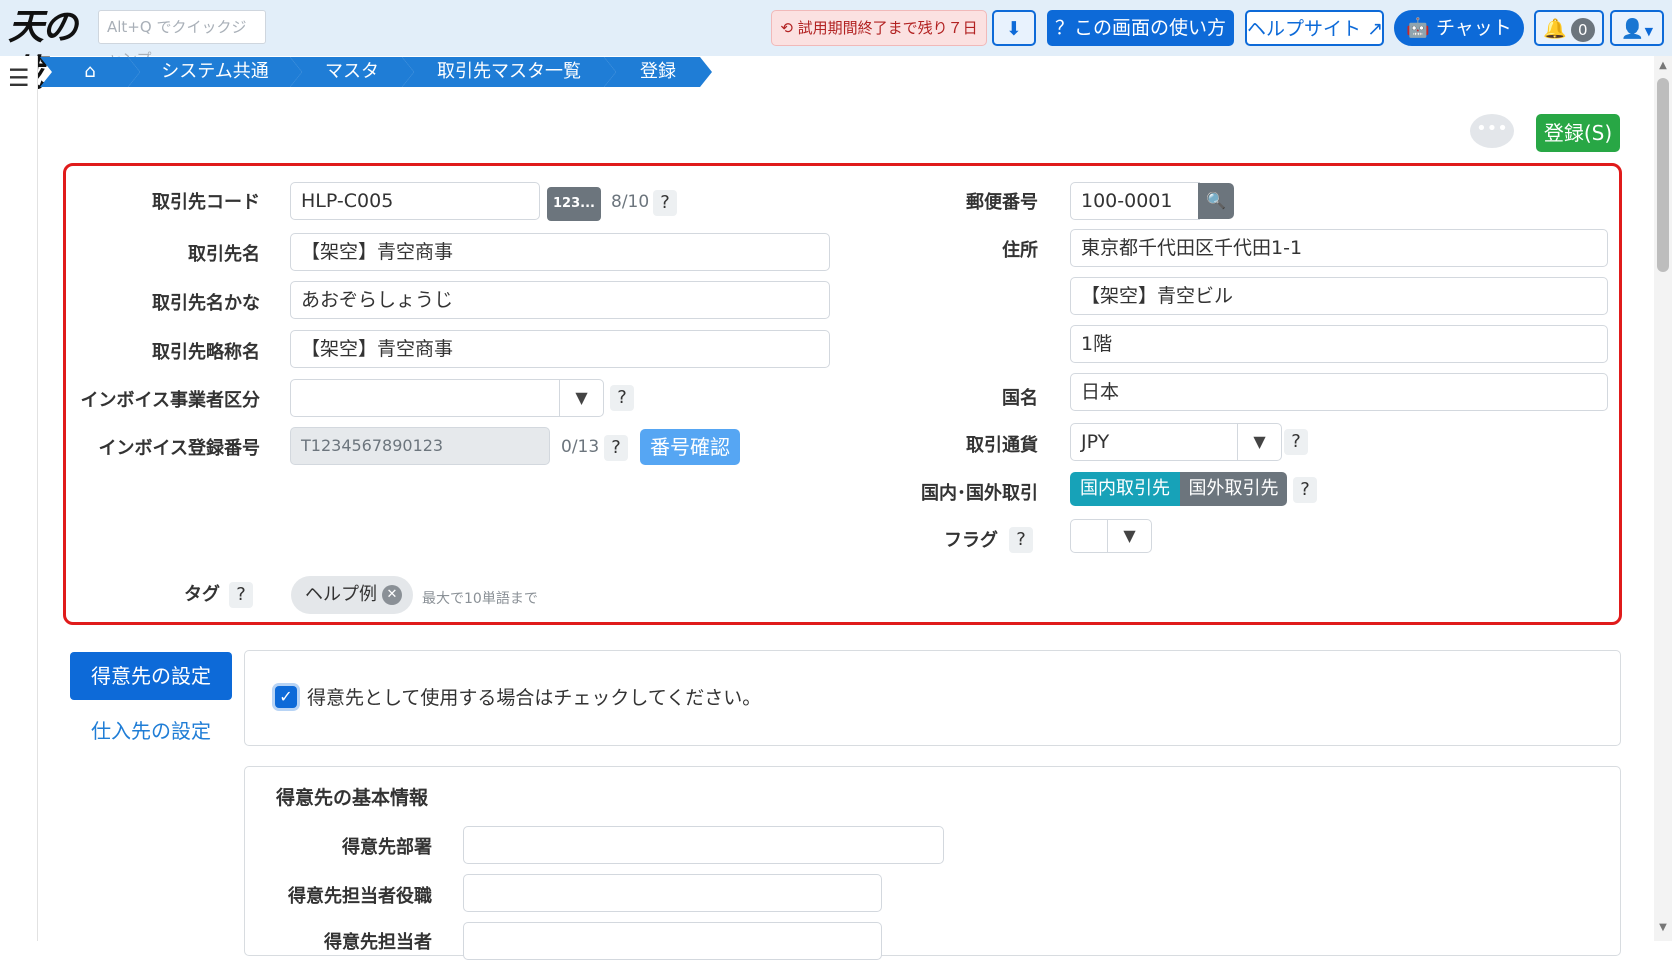 The width and height of the screenshot is (1672, 960). Describe the element at coordinates (1233, 489) in the screenshot. I see `foreign-option-button: 国外取引先` at that location.